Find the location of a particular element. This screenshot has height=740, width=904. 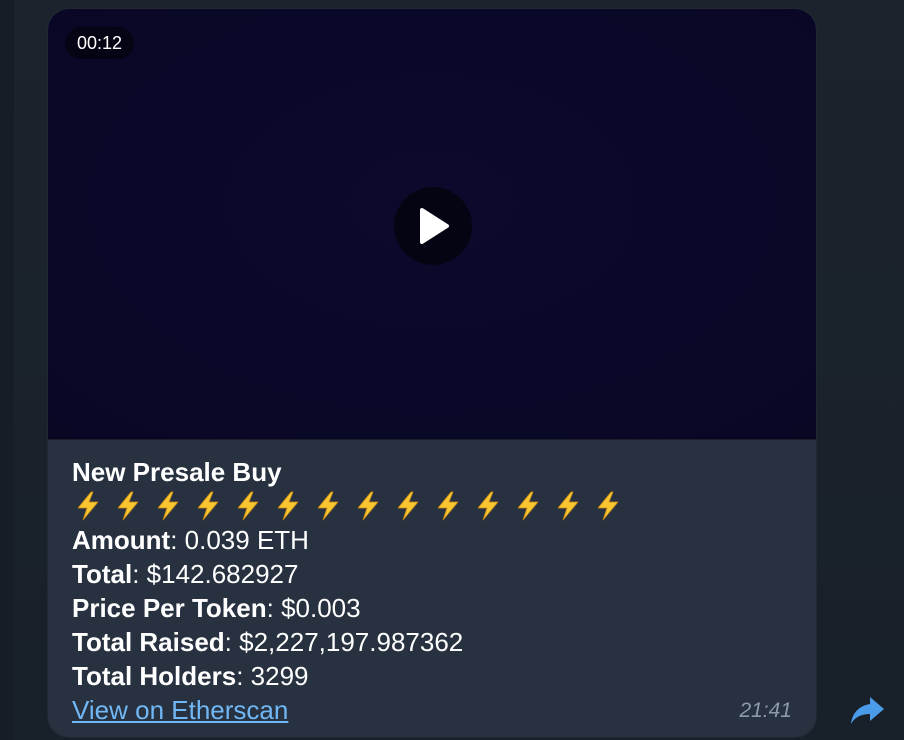

emoji-row is located at coordinates (432, 506).